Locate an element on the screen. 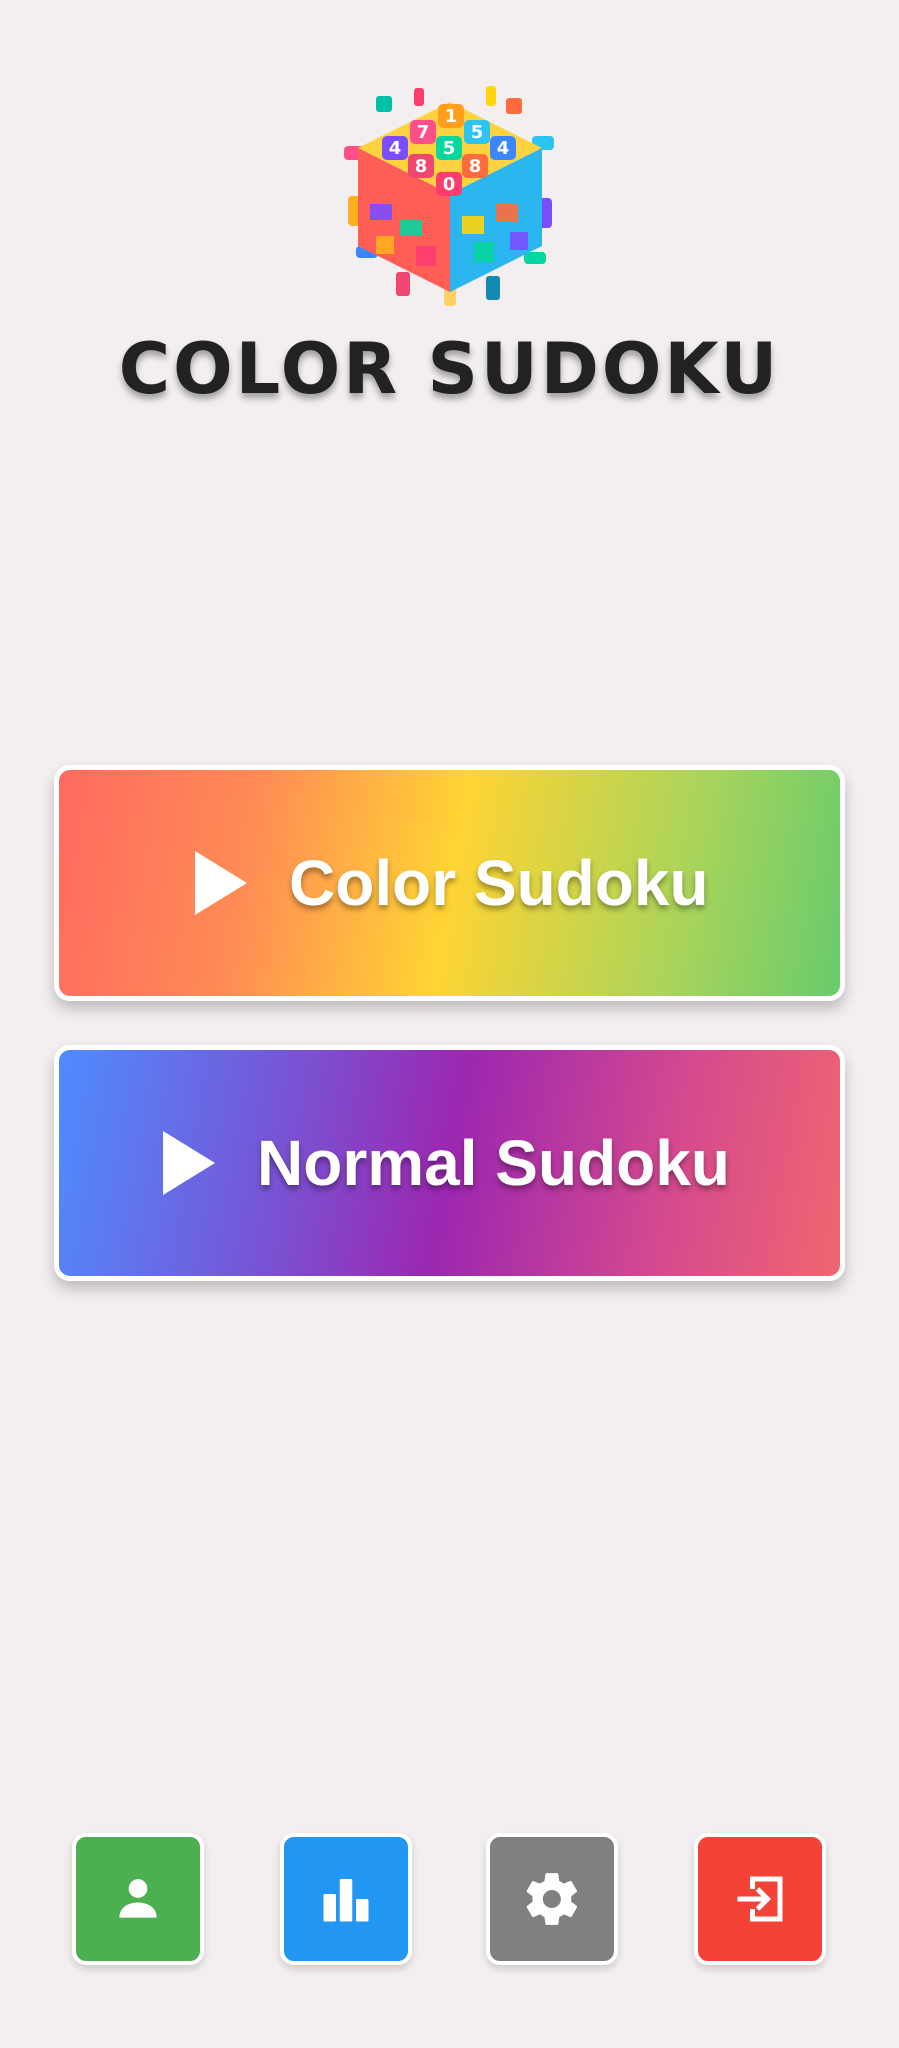 Image resolution: width=899 pixels, height=2048 pixels. color-sudoku-button: Color Sudoku is located at coordinates (449, 883).